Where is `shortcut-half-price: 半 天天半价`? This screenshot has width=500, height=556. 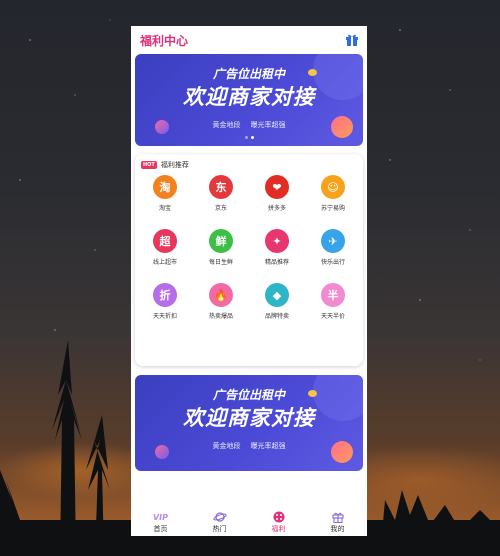
shortcut-half-price: 半 天天半价 is located at coordinates (333, 301).